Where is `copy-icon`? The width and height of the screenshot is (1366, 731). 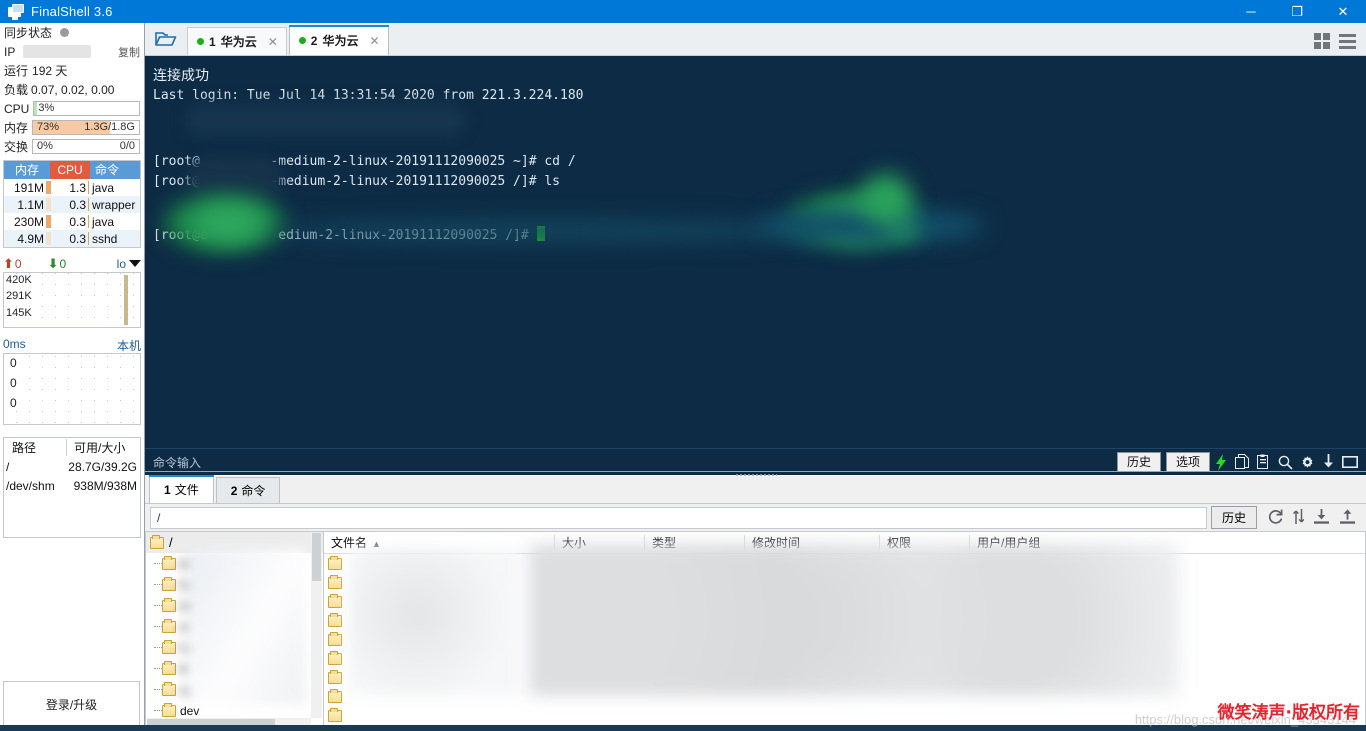 copy-icon is located at coordinates (1242, 462).